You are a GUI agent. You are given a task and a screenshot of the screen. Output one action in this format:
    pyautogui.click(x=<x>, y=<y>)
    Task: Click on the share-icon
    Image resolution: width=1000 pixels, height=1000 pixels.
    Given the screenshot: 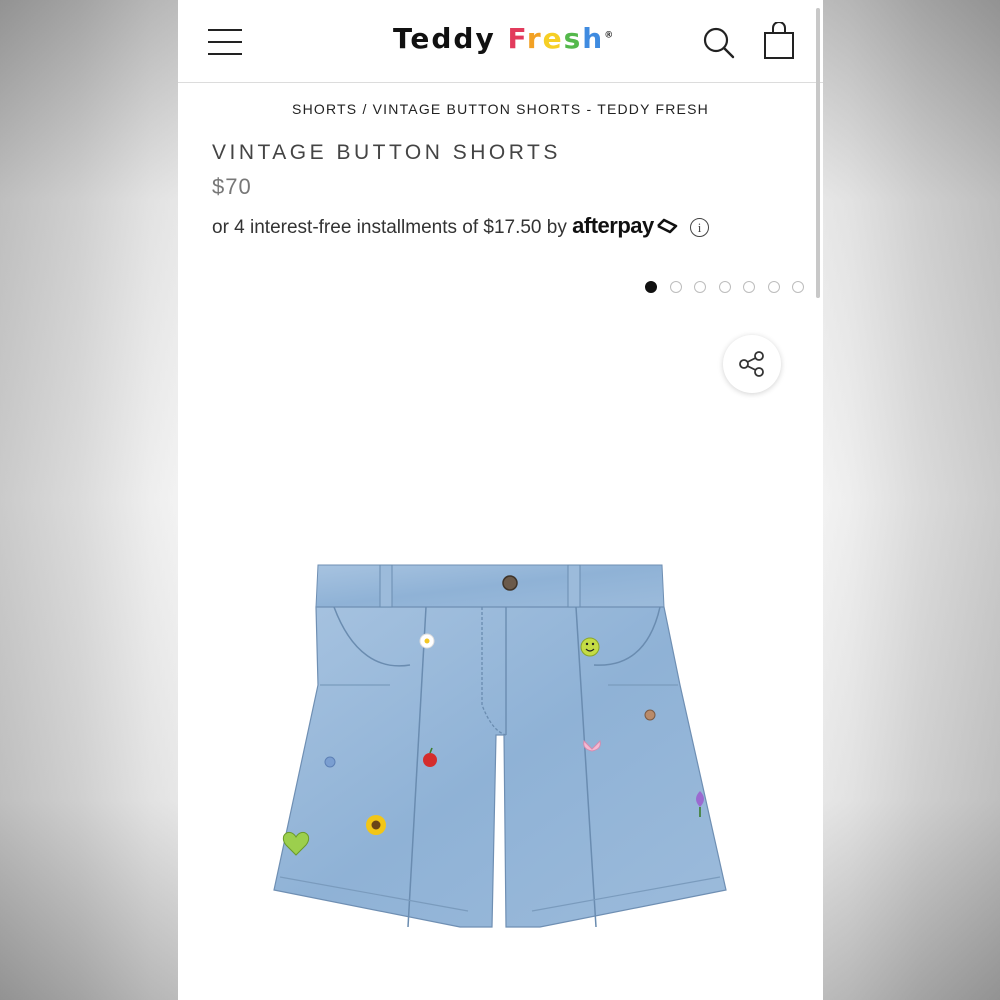 What is the action you would take?
    pyautogui.click(x=751, y=364)
    